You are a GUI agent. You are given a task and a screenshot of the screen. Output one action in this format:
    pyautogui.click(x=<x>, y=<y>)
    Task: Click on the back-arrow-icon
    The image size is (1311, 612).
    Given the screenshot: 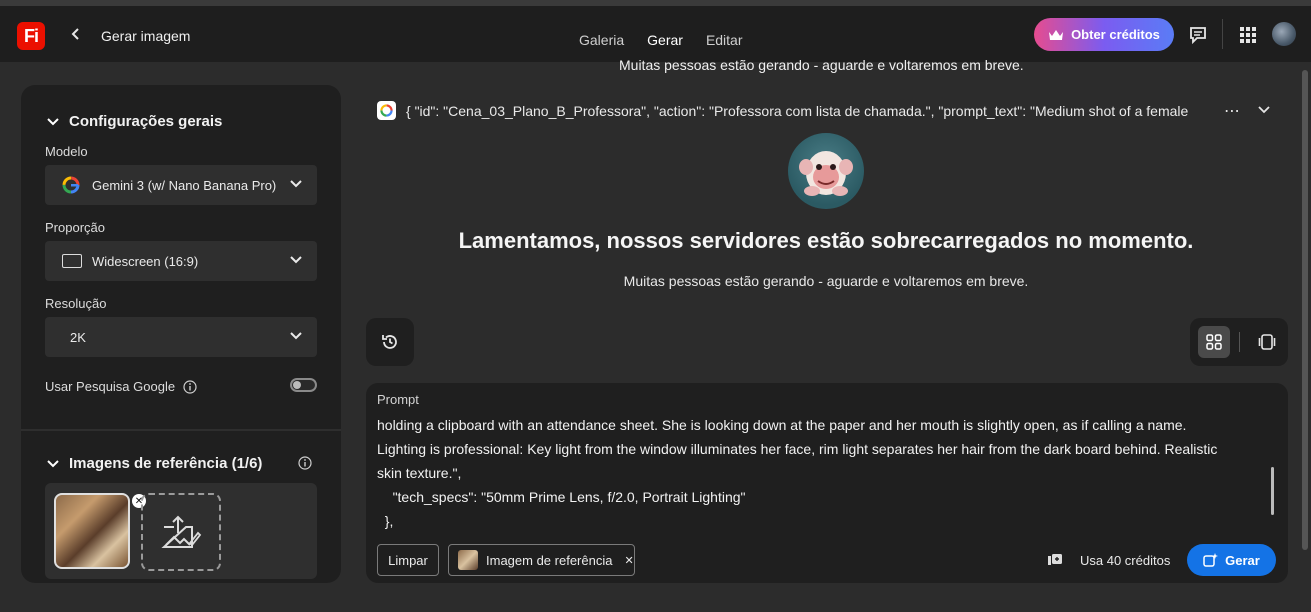 What is the action you would take?
    pyautogui.click(x=76, y=34)
    